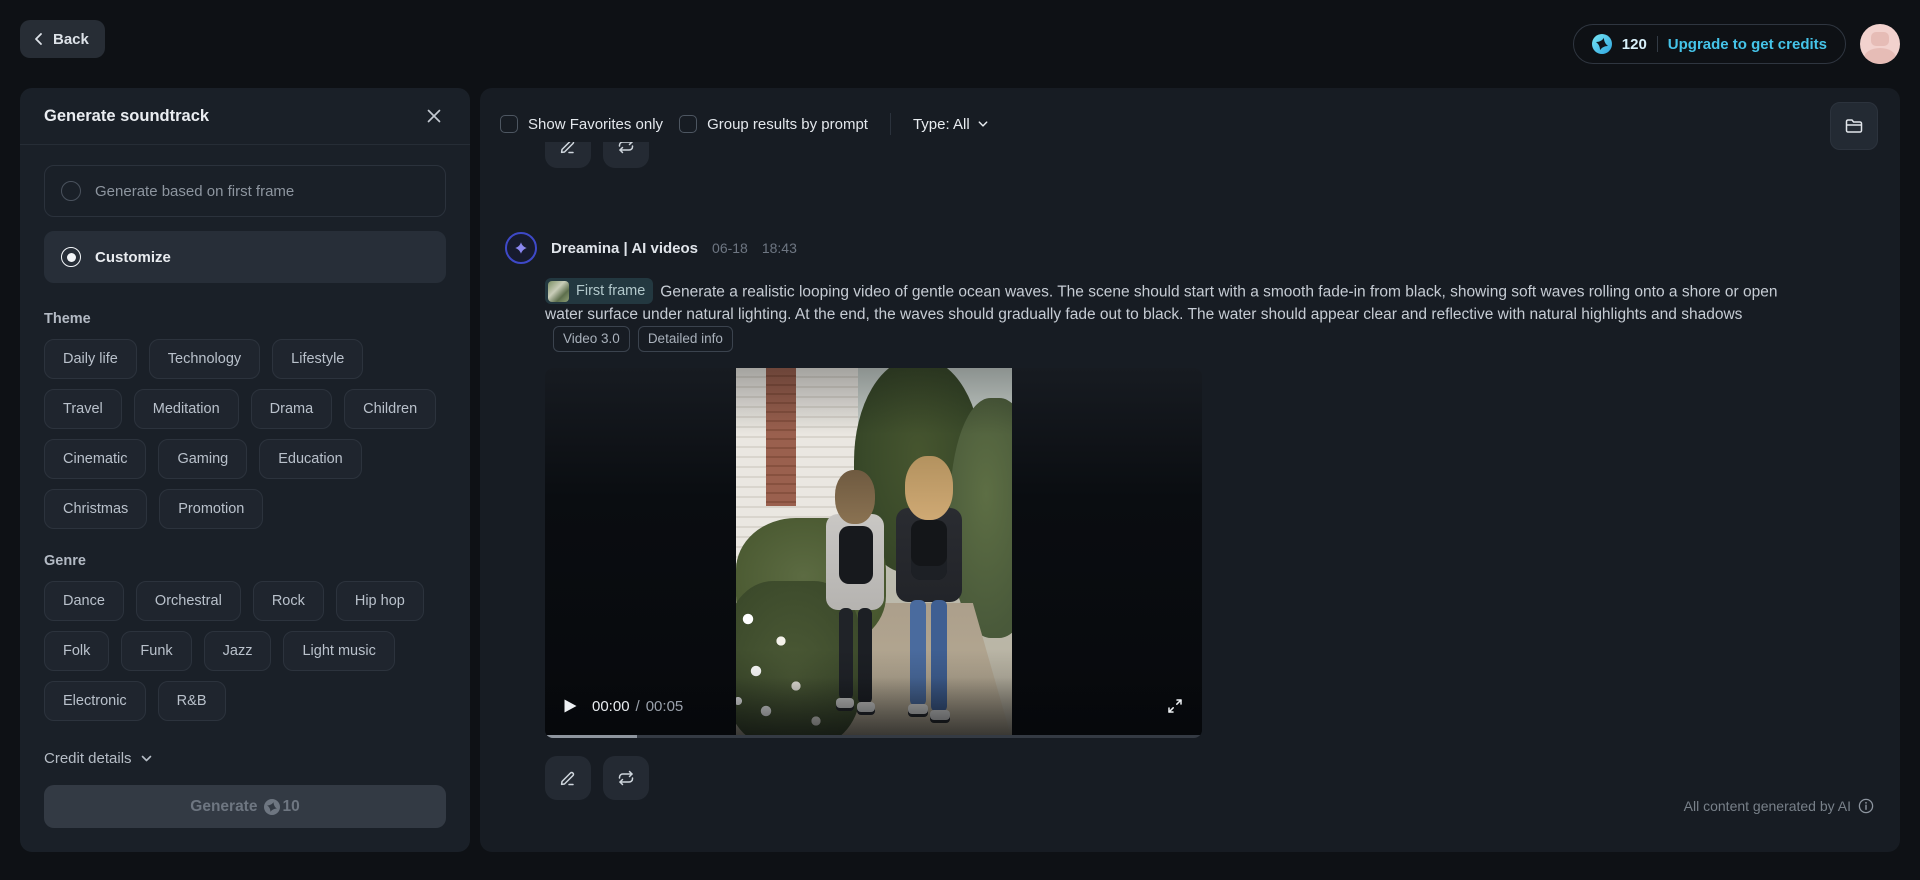  What do you see at coordinates (1634, 44) in the screenshot?
I see `credits-count: 120` at bounding box center [1634, 44].